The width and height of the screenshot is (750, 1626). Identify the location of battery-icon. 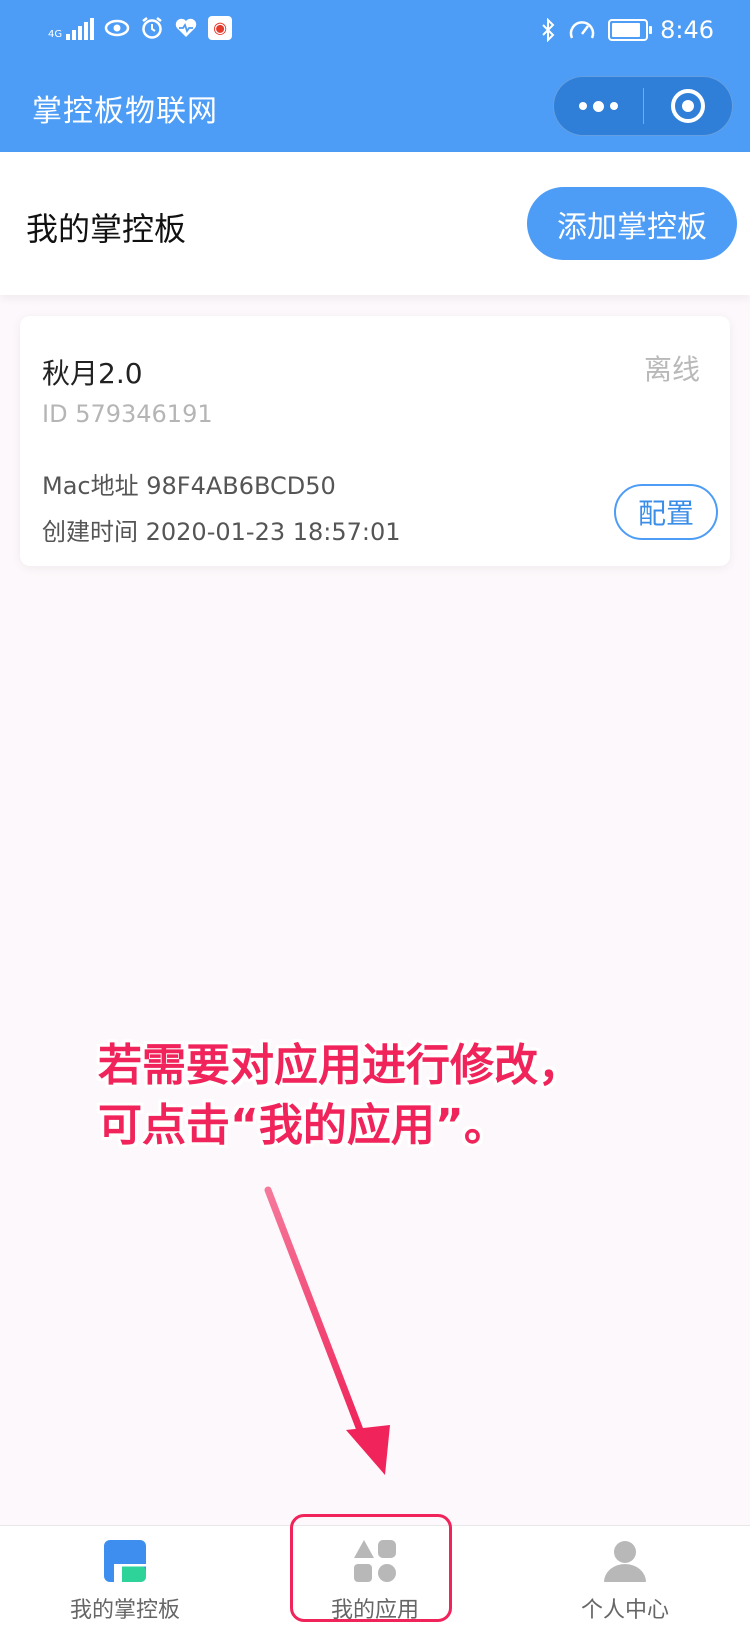
(630, 30).